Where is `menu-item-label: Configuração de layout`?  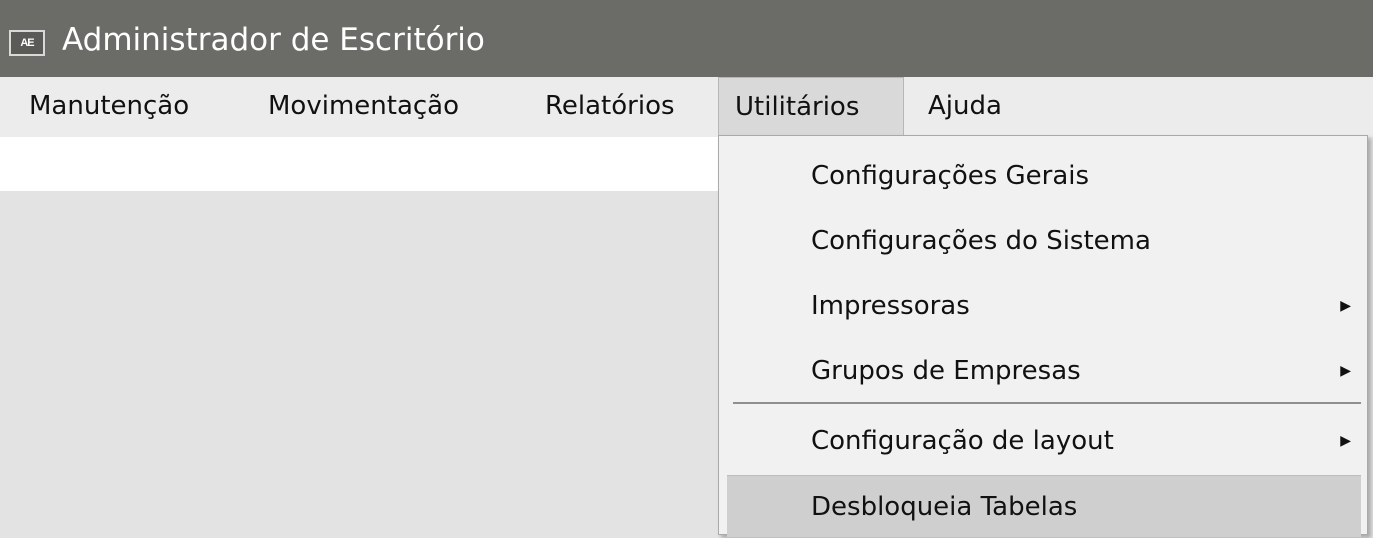 menu-item-label: Configuração de layout is located at coordinates (962, 441).